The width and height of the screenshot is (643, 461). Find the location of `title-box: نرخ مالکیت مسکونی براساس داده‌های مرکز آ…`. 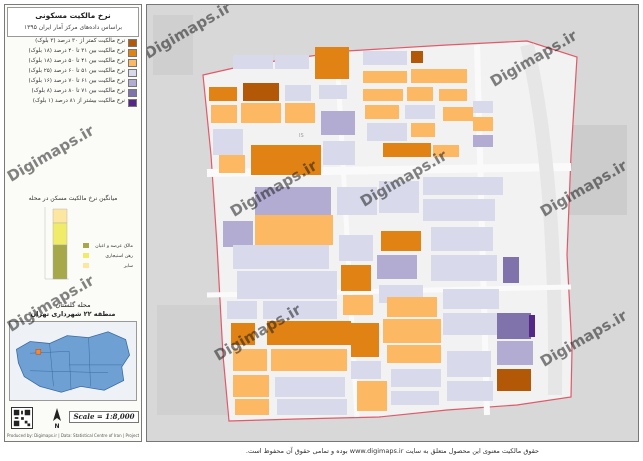

title-box: نرخ مالکیت مسکونی براساس داده‌های مرکز آ… is located at coordinates (73, 22).